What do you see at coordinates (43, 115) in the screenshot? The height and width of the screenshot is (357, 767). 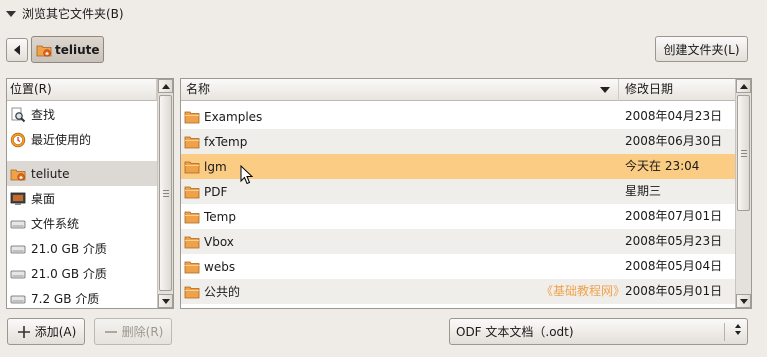 I see `place-label: 查找` at bounding box center [43, 115].